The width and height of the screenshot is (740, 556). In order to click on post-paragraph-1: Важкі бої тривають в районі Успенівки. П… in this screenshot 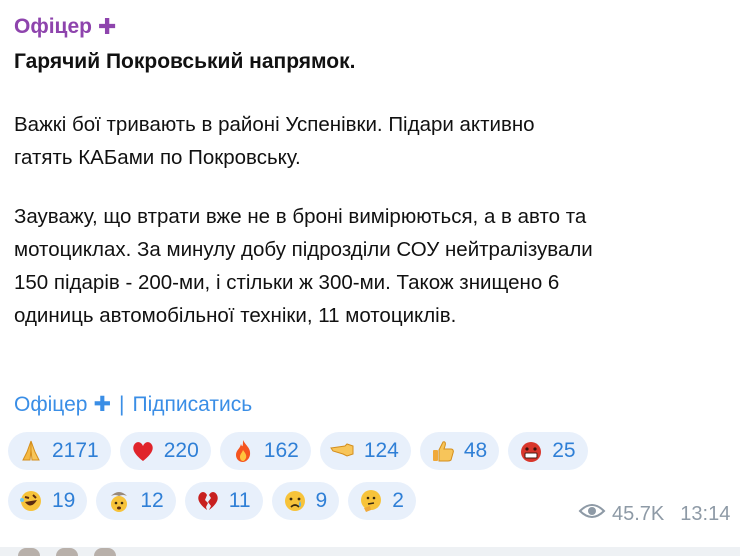, I will do `click(274, 141)`.